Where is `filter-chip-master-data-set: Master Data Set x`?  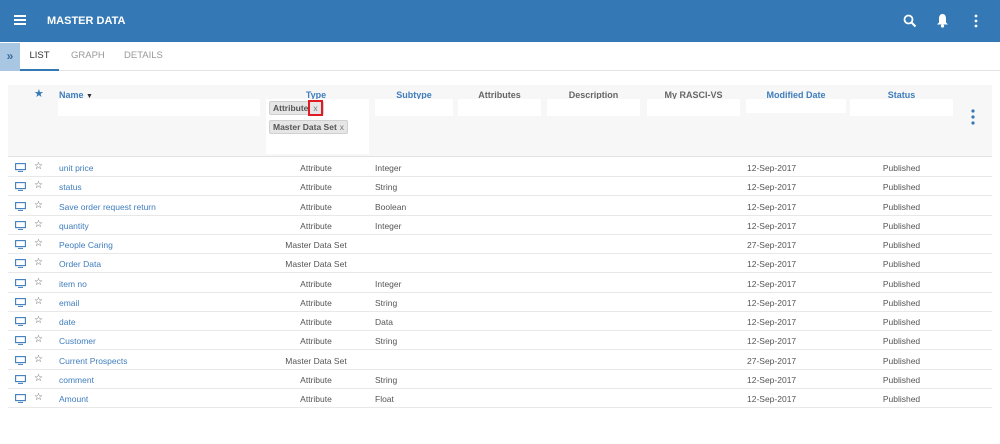 filter-chip-master-data-set: Master Data Set x is located at coordinates (309, 127).